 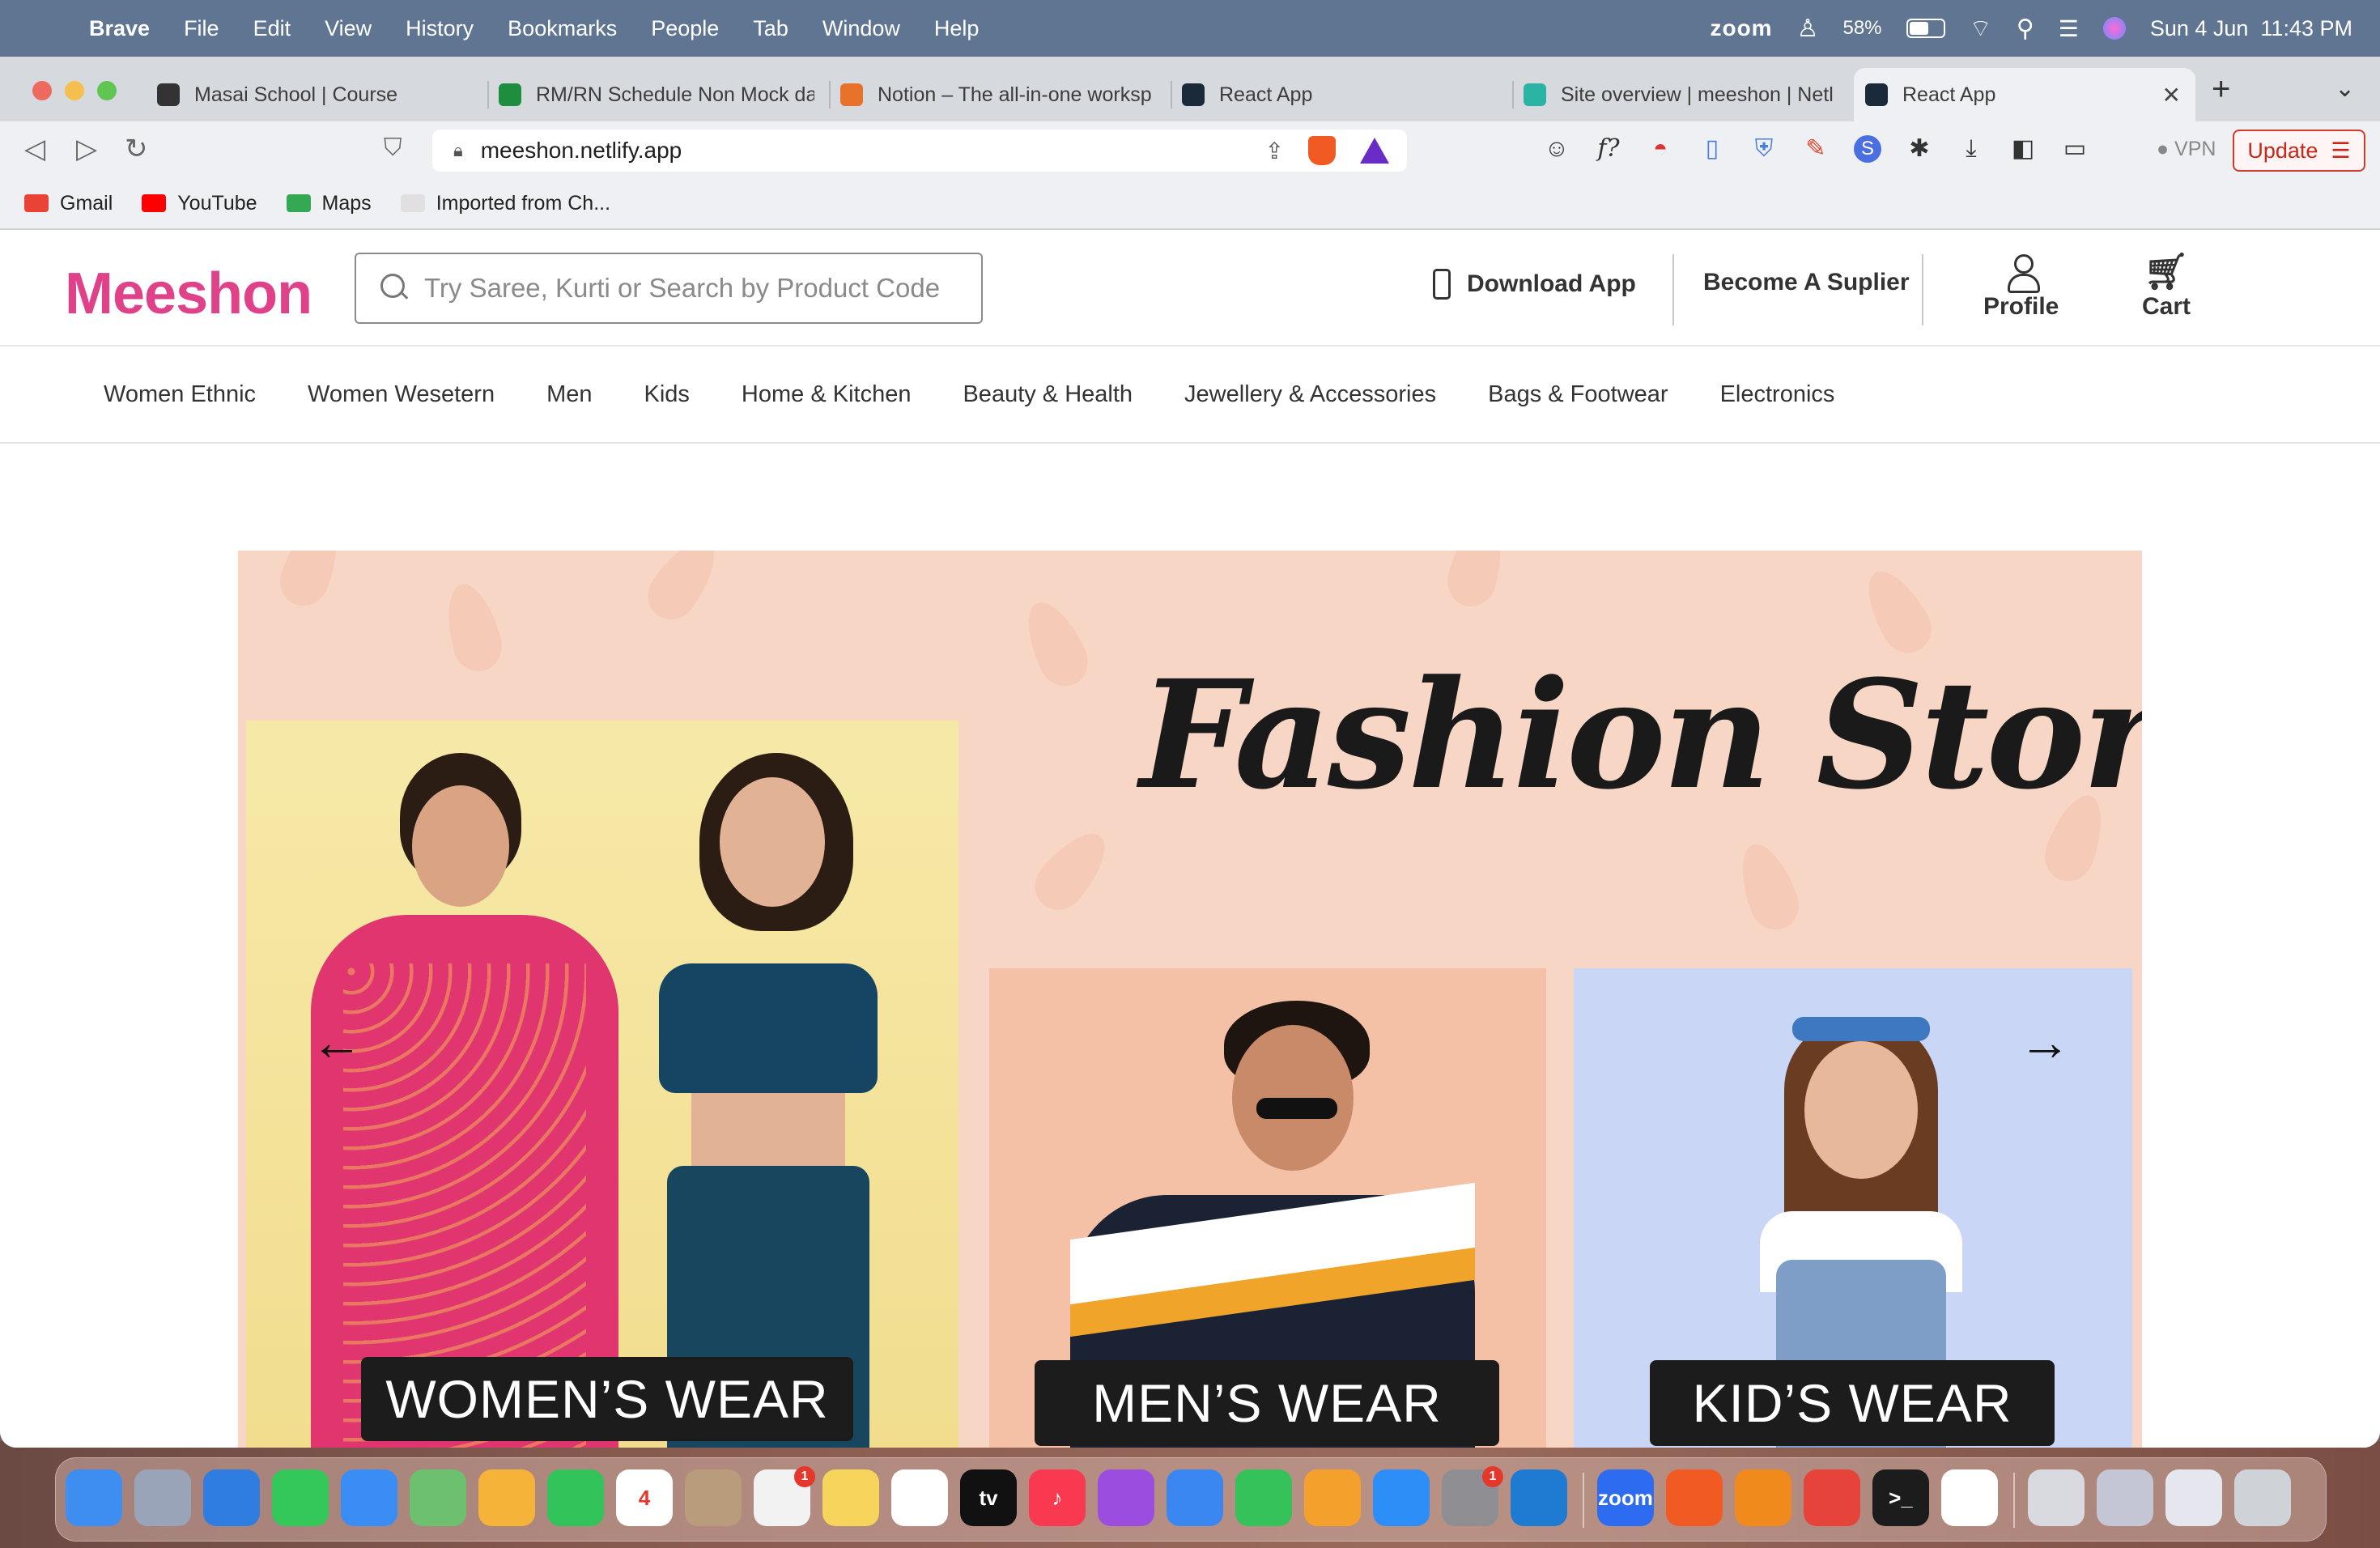 I want to click on category-link: Kids, so click(x=667, y=394).